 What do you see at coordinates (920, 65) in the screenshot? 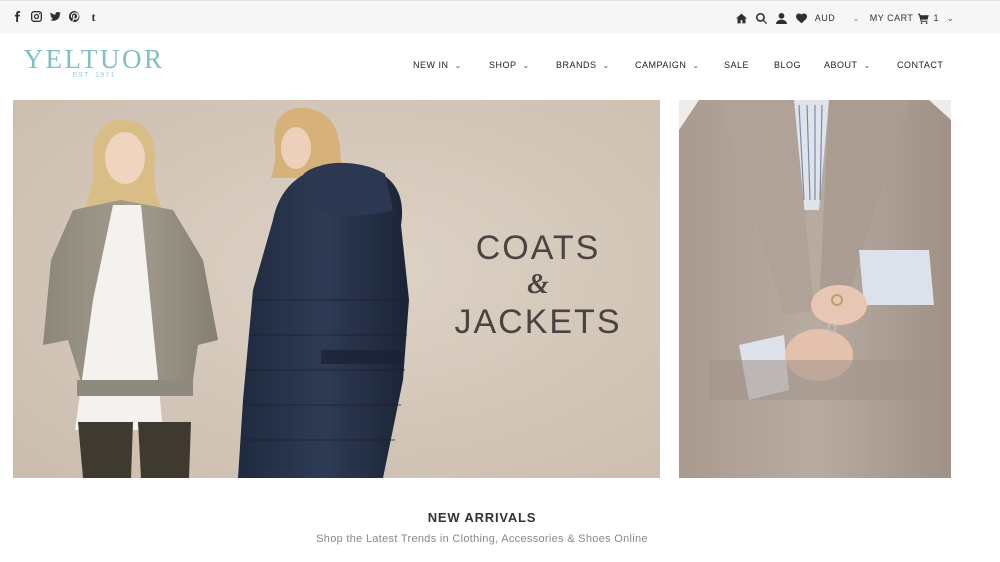
I see `nav-item-contact: CONTACT` at bounding box center [920, 65].